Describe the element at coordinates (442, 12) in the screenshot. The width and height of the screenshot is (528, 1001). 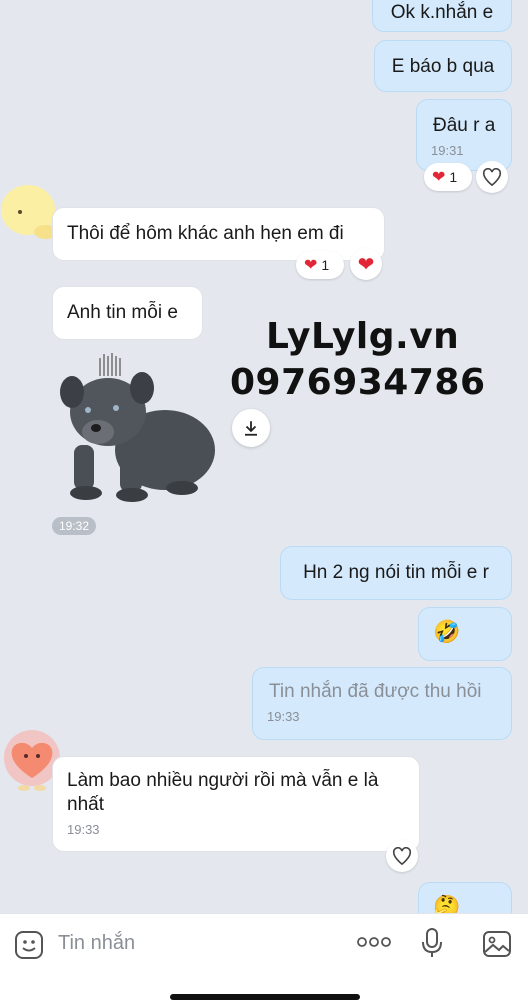
I see `message-text: Ok k.nhắn e` at that location.